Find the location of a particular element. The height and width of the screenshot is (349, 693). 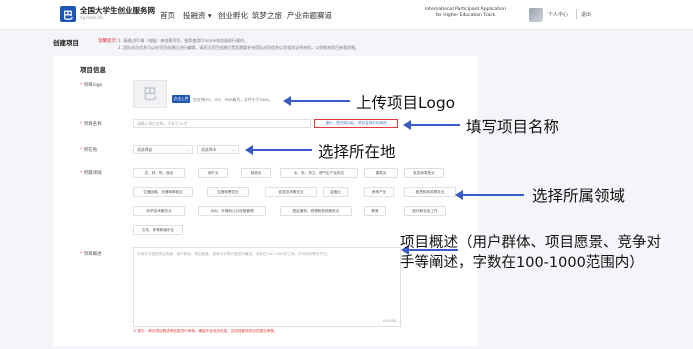

field-option: 科学技术服务业 is located at coordinates (159, 211).